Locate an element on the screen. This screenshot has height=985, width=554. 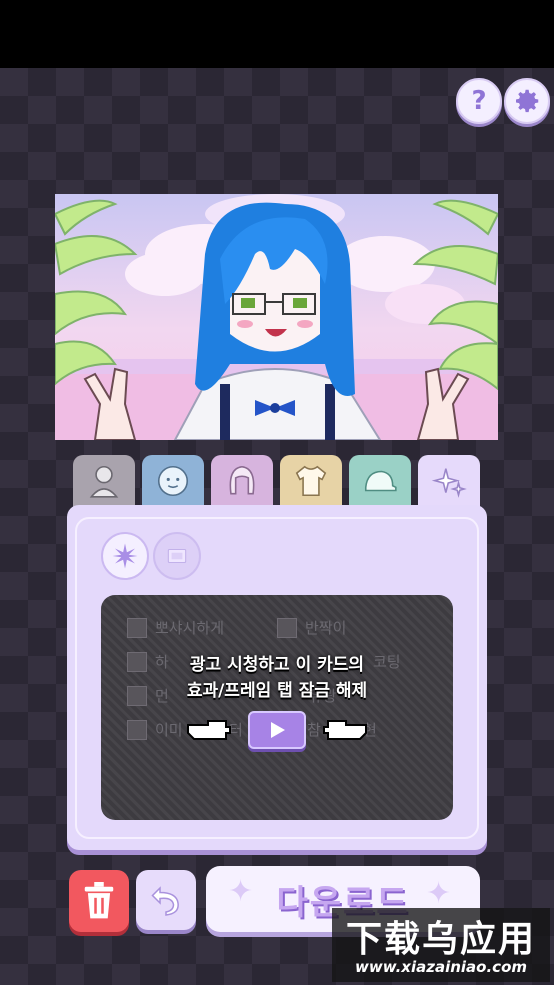
category-tabs is located at coordinates (277, 483).